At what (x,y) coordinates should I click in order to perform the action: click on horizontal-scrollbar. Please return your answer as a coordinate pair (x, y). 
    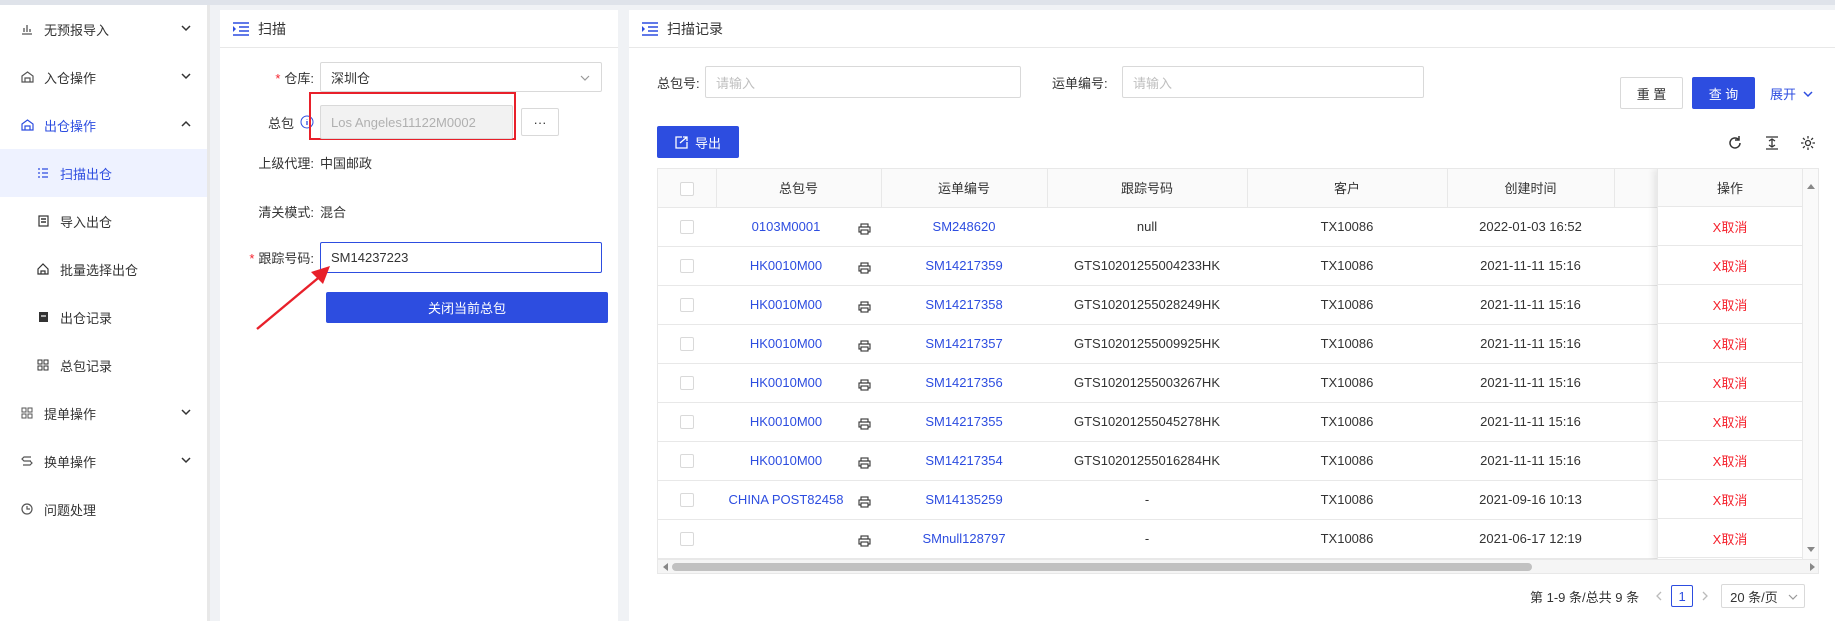
    Looking at the image, I should click on (1238, 566).